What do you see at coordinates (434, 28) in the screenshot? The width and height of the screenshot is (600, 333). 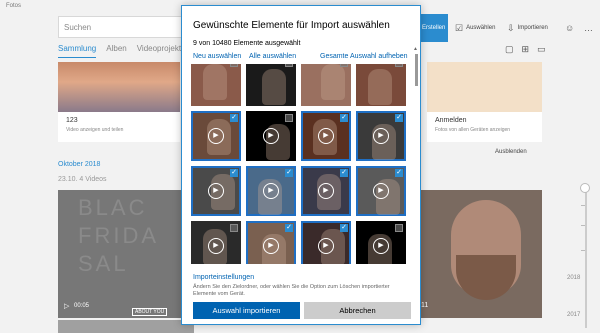 I see `create-button: Erstellen` at bounding box center [434, 28].